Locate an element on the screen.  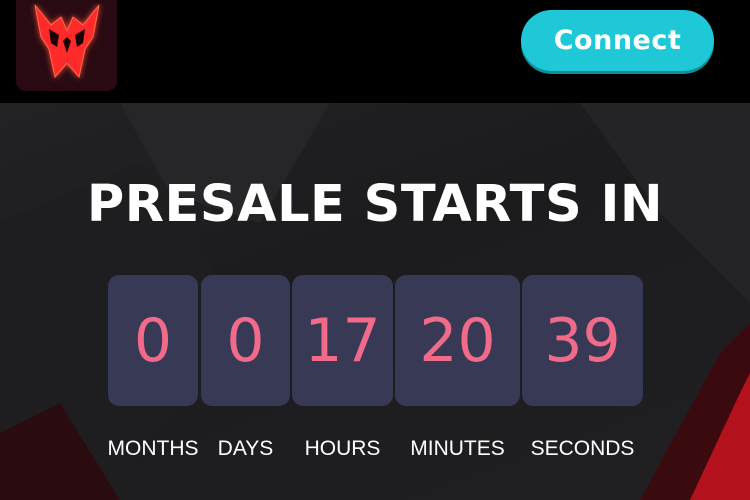
countdown-seconds-value: 39 is located at coordinates (582, 340).